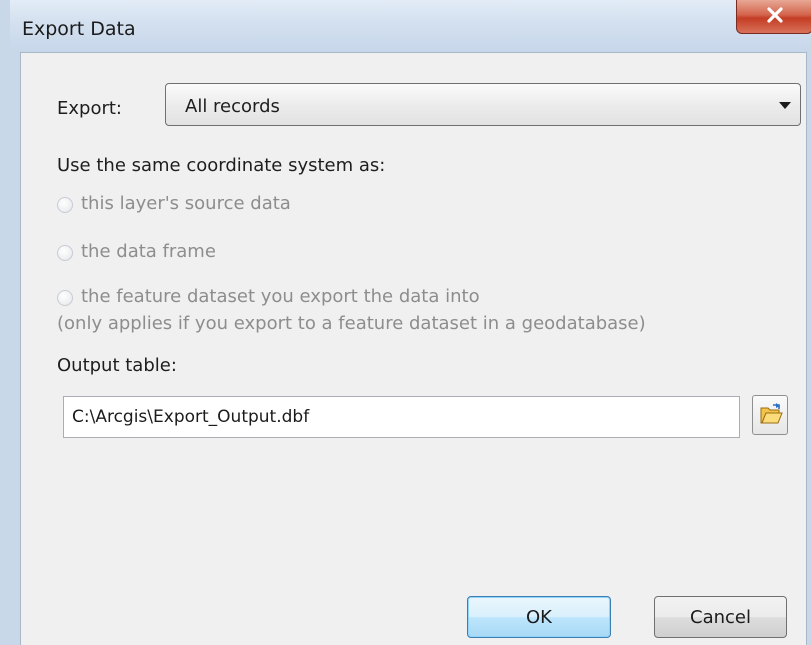 Image resolution: width=811 pixels, height=645 pixels. I want to click on coordinate-system-heading: Use the same coordinate system as:, so click(221, 165).